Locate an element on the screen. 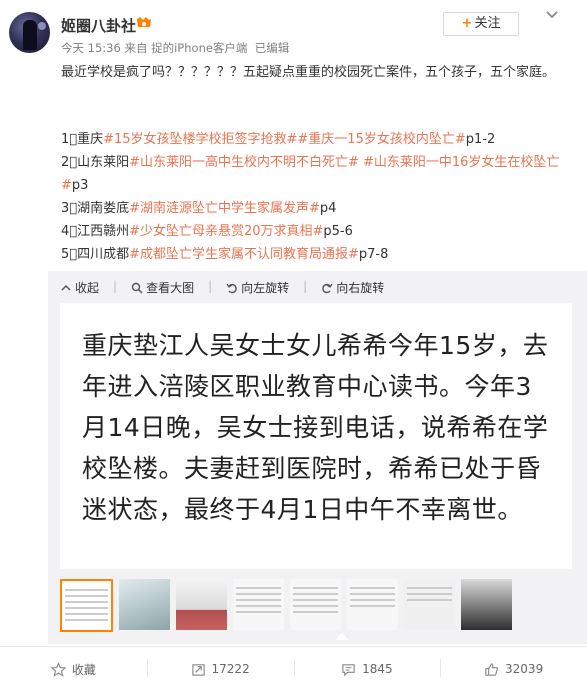 Image resolution: width=587 pixels, height=691 pixels. comment-button: 1845 is located at coordinates (367, 669).